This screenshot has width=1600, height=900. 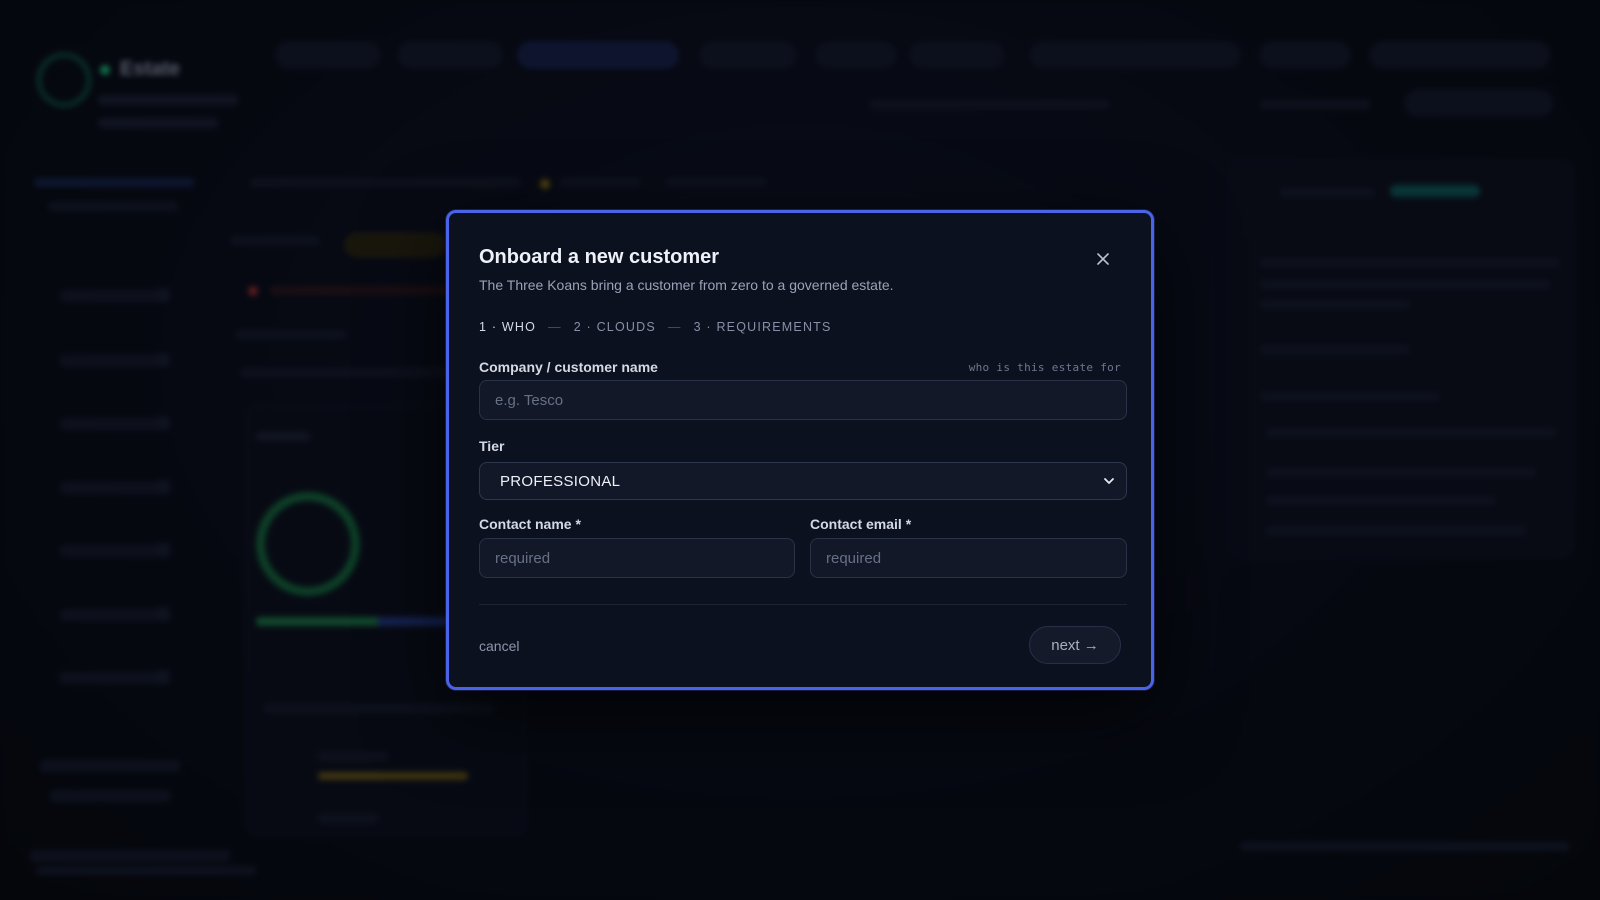 I want to click on tier-label: Tier, so click(x=492, y=446).